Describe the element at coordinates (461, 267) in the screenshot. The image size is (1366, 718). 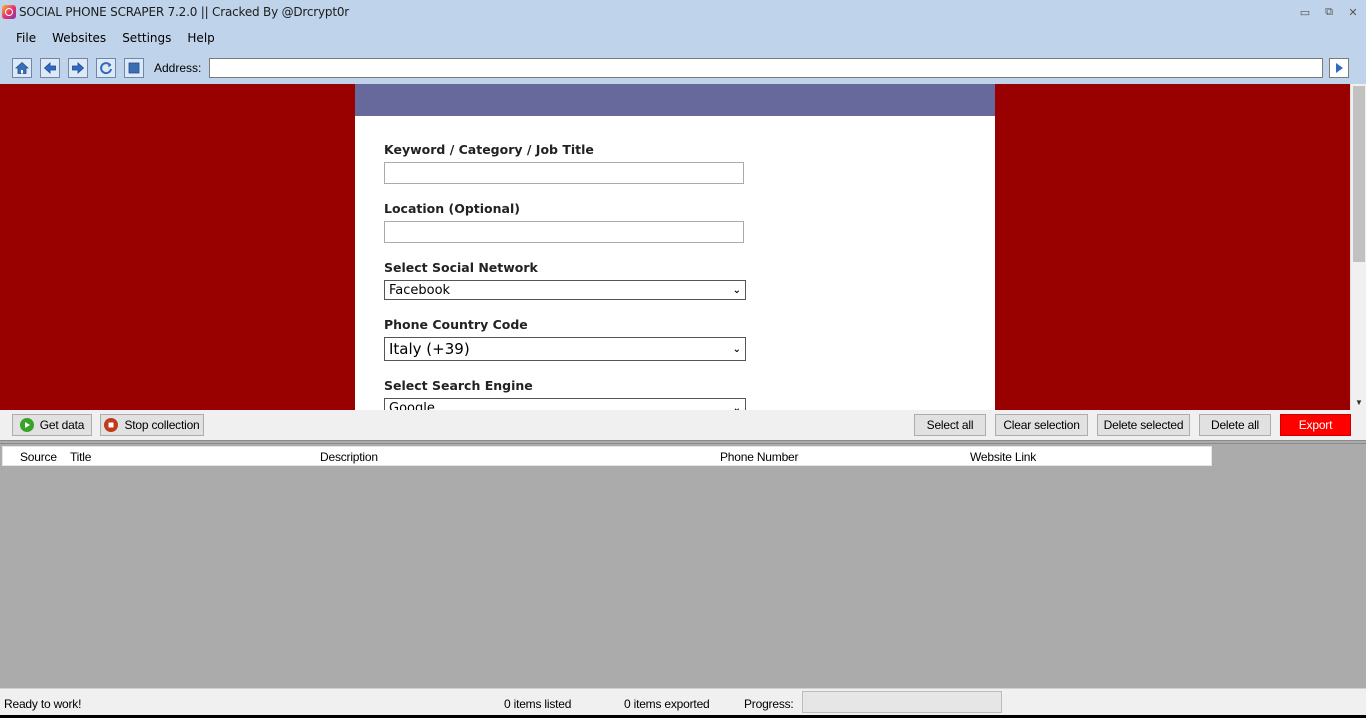
I see `social-network-label: Select Social Network` at that location.